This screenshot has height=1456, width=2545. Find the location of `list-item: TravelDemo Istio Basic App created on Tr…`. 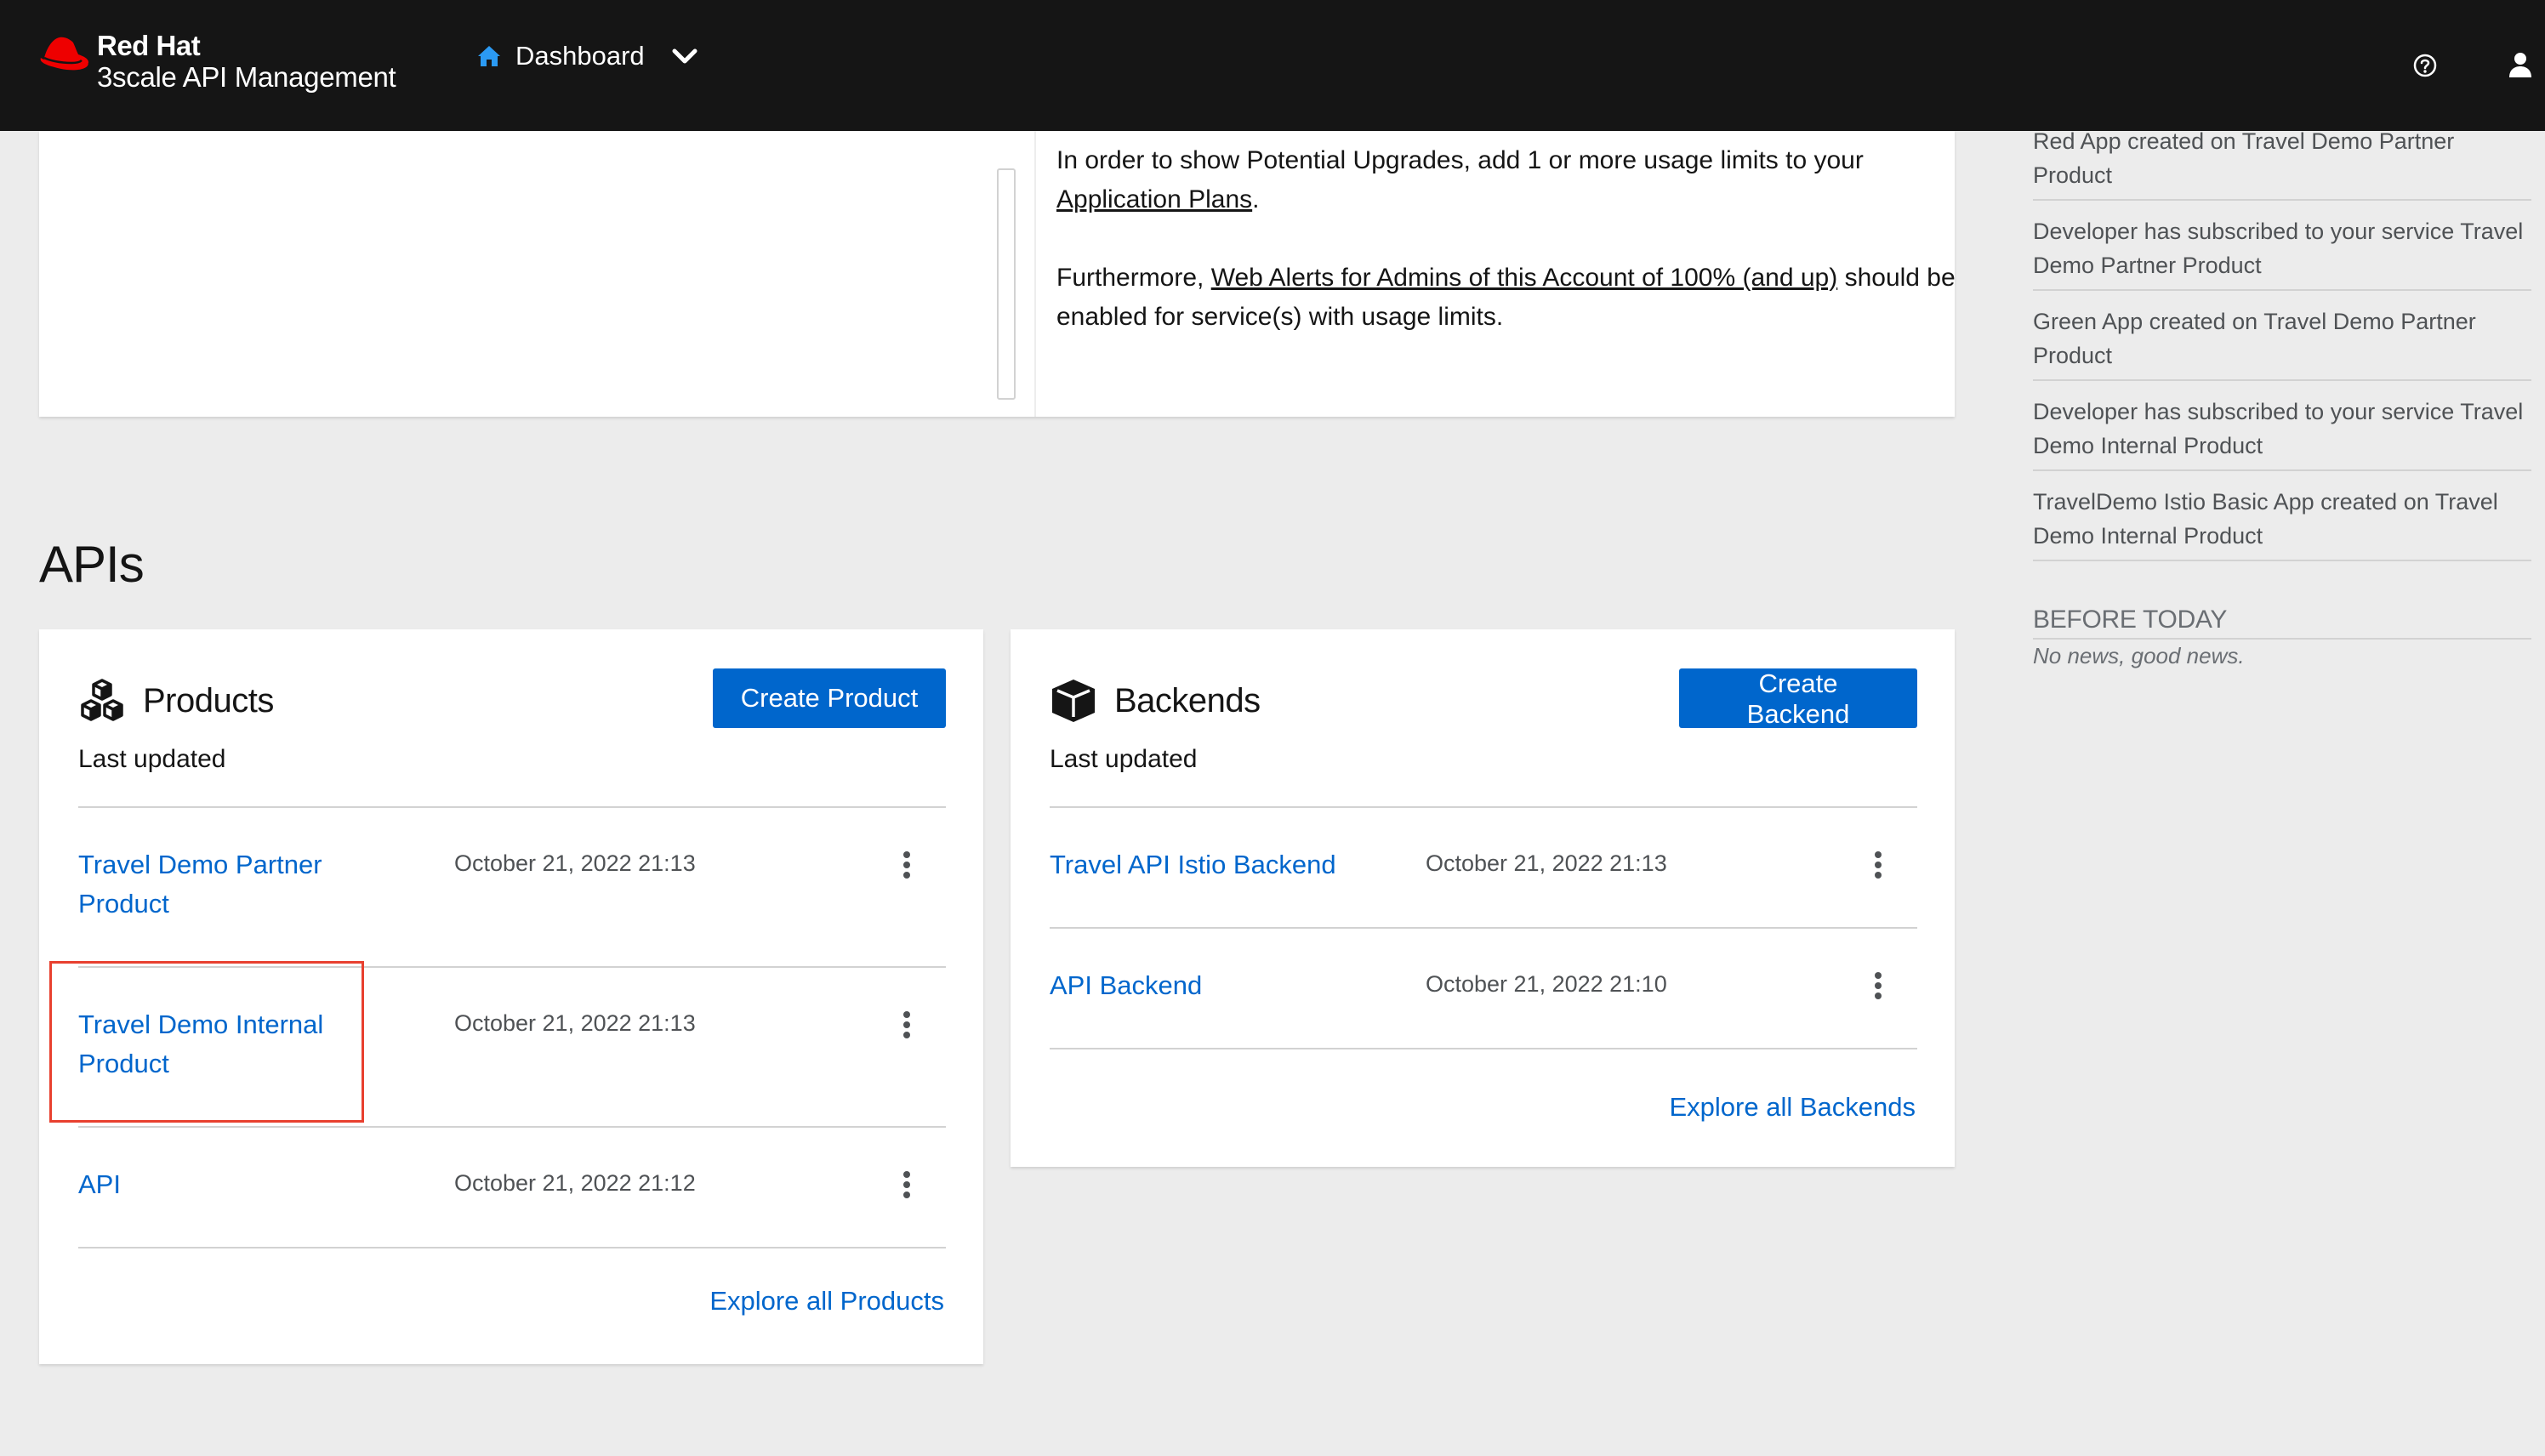

list-item: TravelDemo Istio Basic App created on Tr… is located at coordinates (2282, 520).